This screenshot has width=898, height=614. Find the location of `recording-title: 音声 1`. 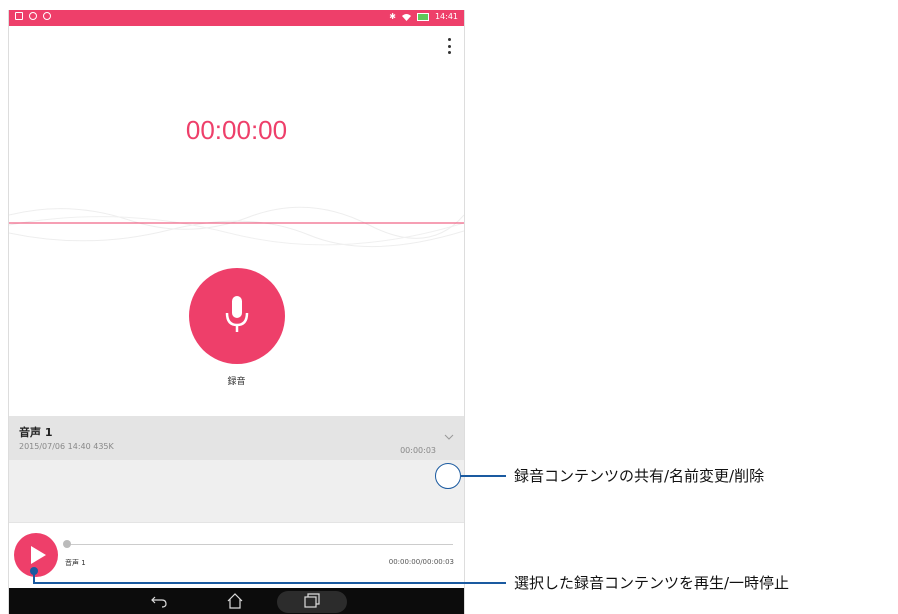

recording-title: 音声 1 is located at coordinates (36, 432).